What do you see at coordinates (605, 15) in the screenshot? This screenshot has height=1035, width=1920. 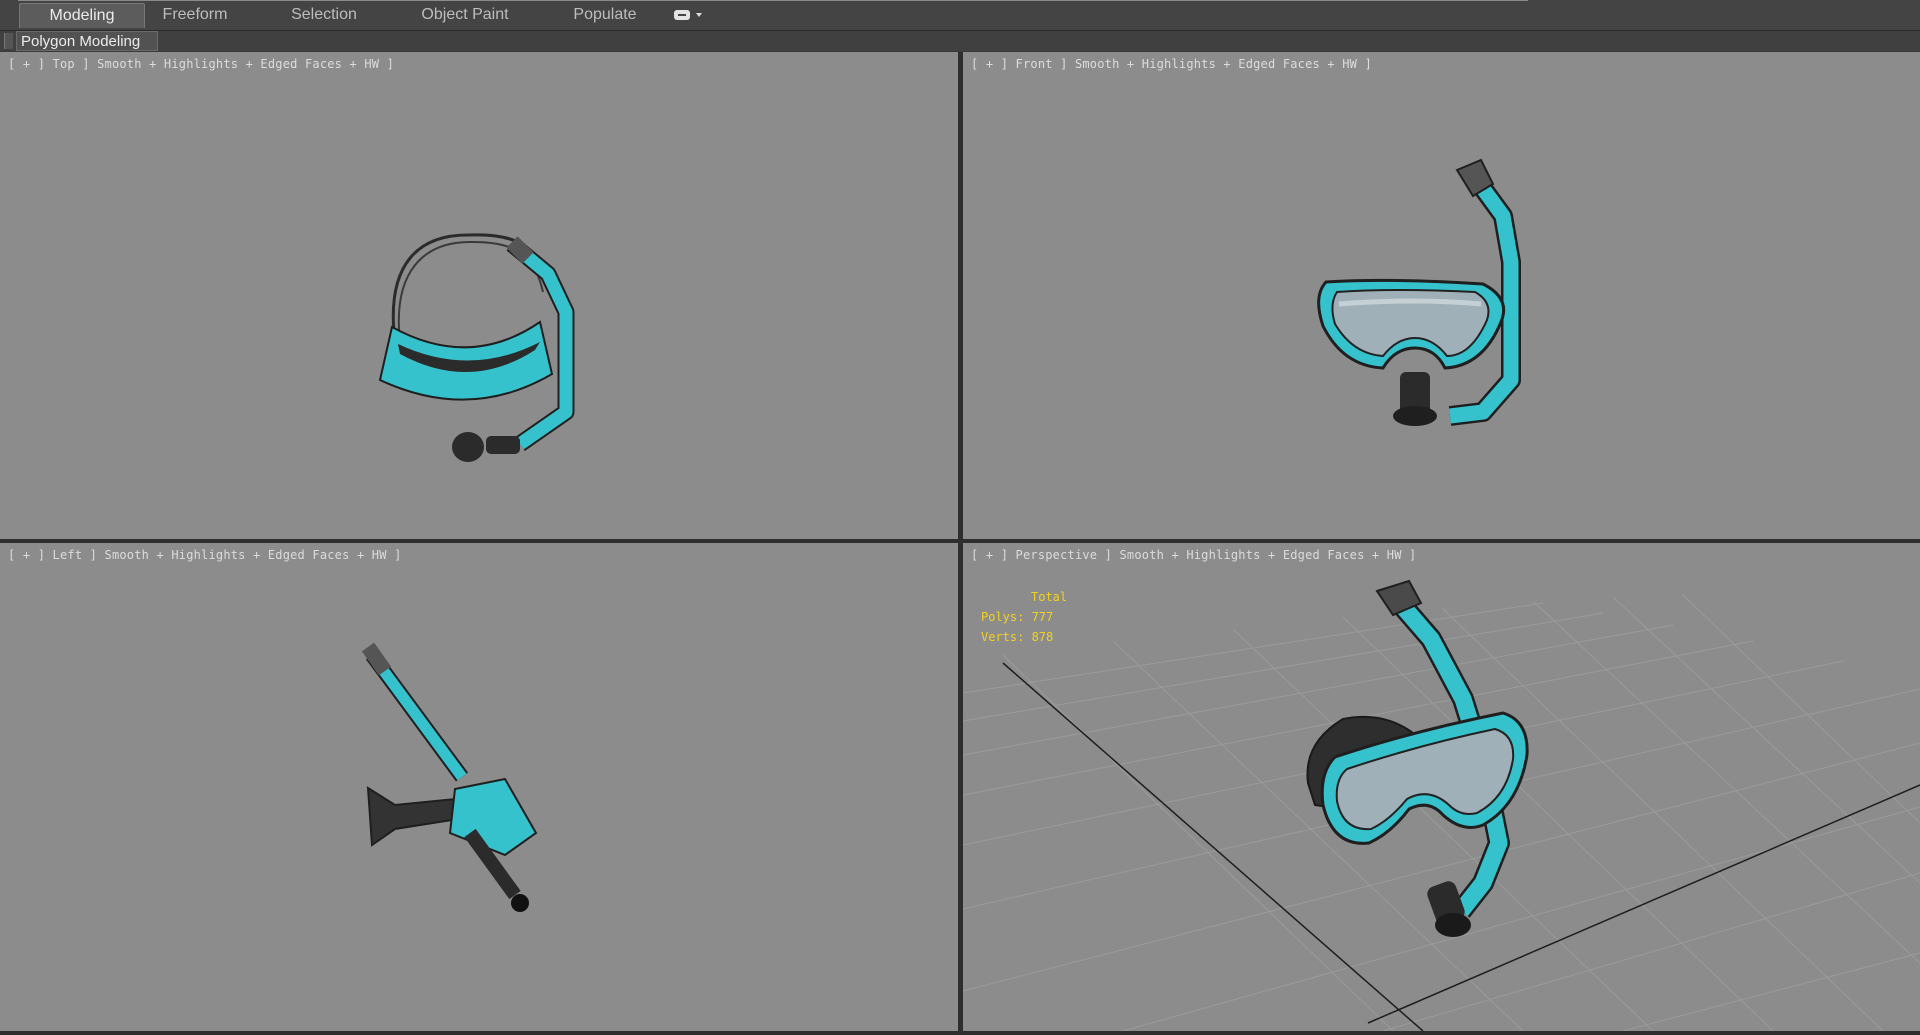 I see `tab-populate: Populate` at bounding box center [605, 15].